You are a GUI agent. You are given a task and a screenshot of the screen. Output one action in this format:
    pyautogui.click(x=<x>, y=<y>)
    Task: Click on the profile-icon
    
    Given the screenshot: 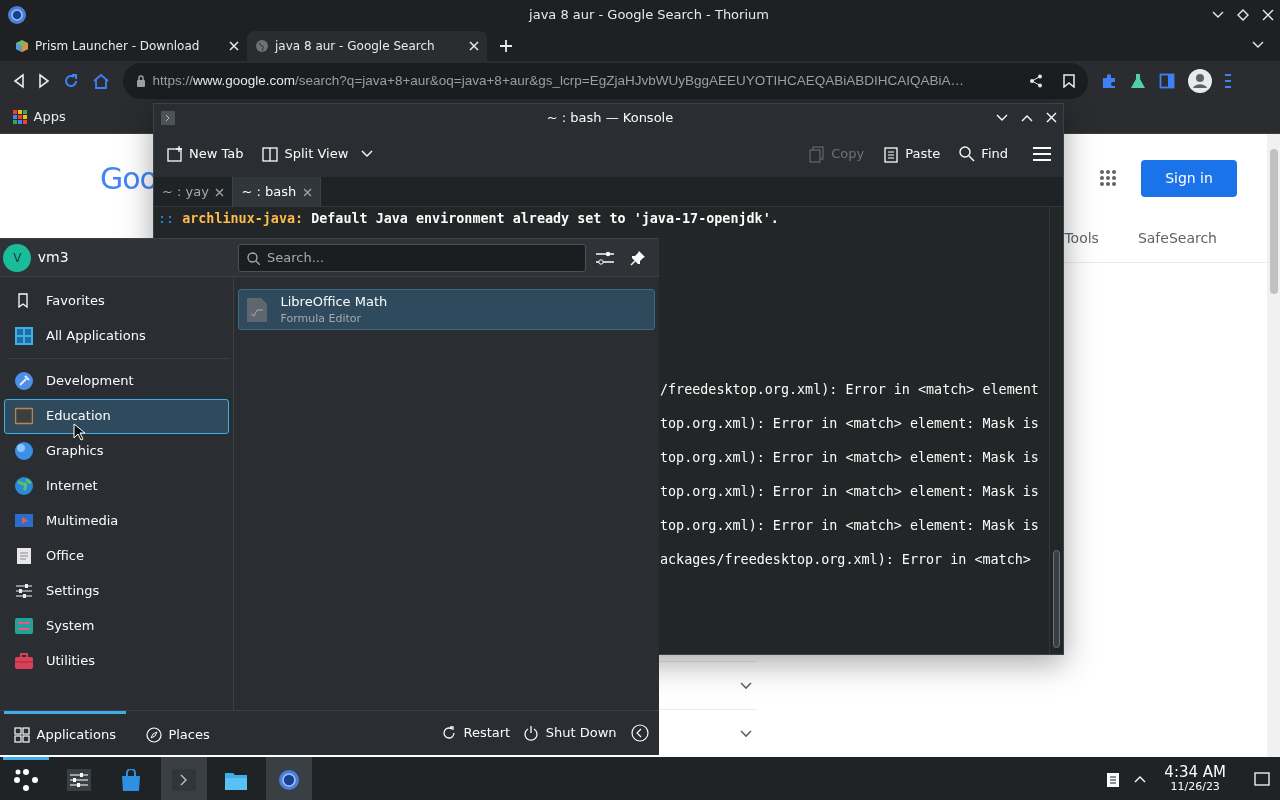 What is the action you would take?
    pyautogui.click(x=1200, y=80)
    